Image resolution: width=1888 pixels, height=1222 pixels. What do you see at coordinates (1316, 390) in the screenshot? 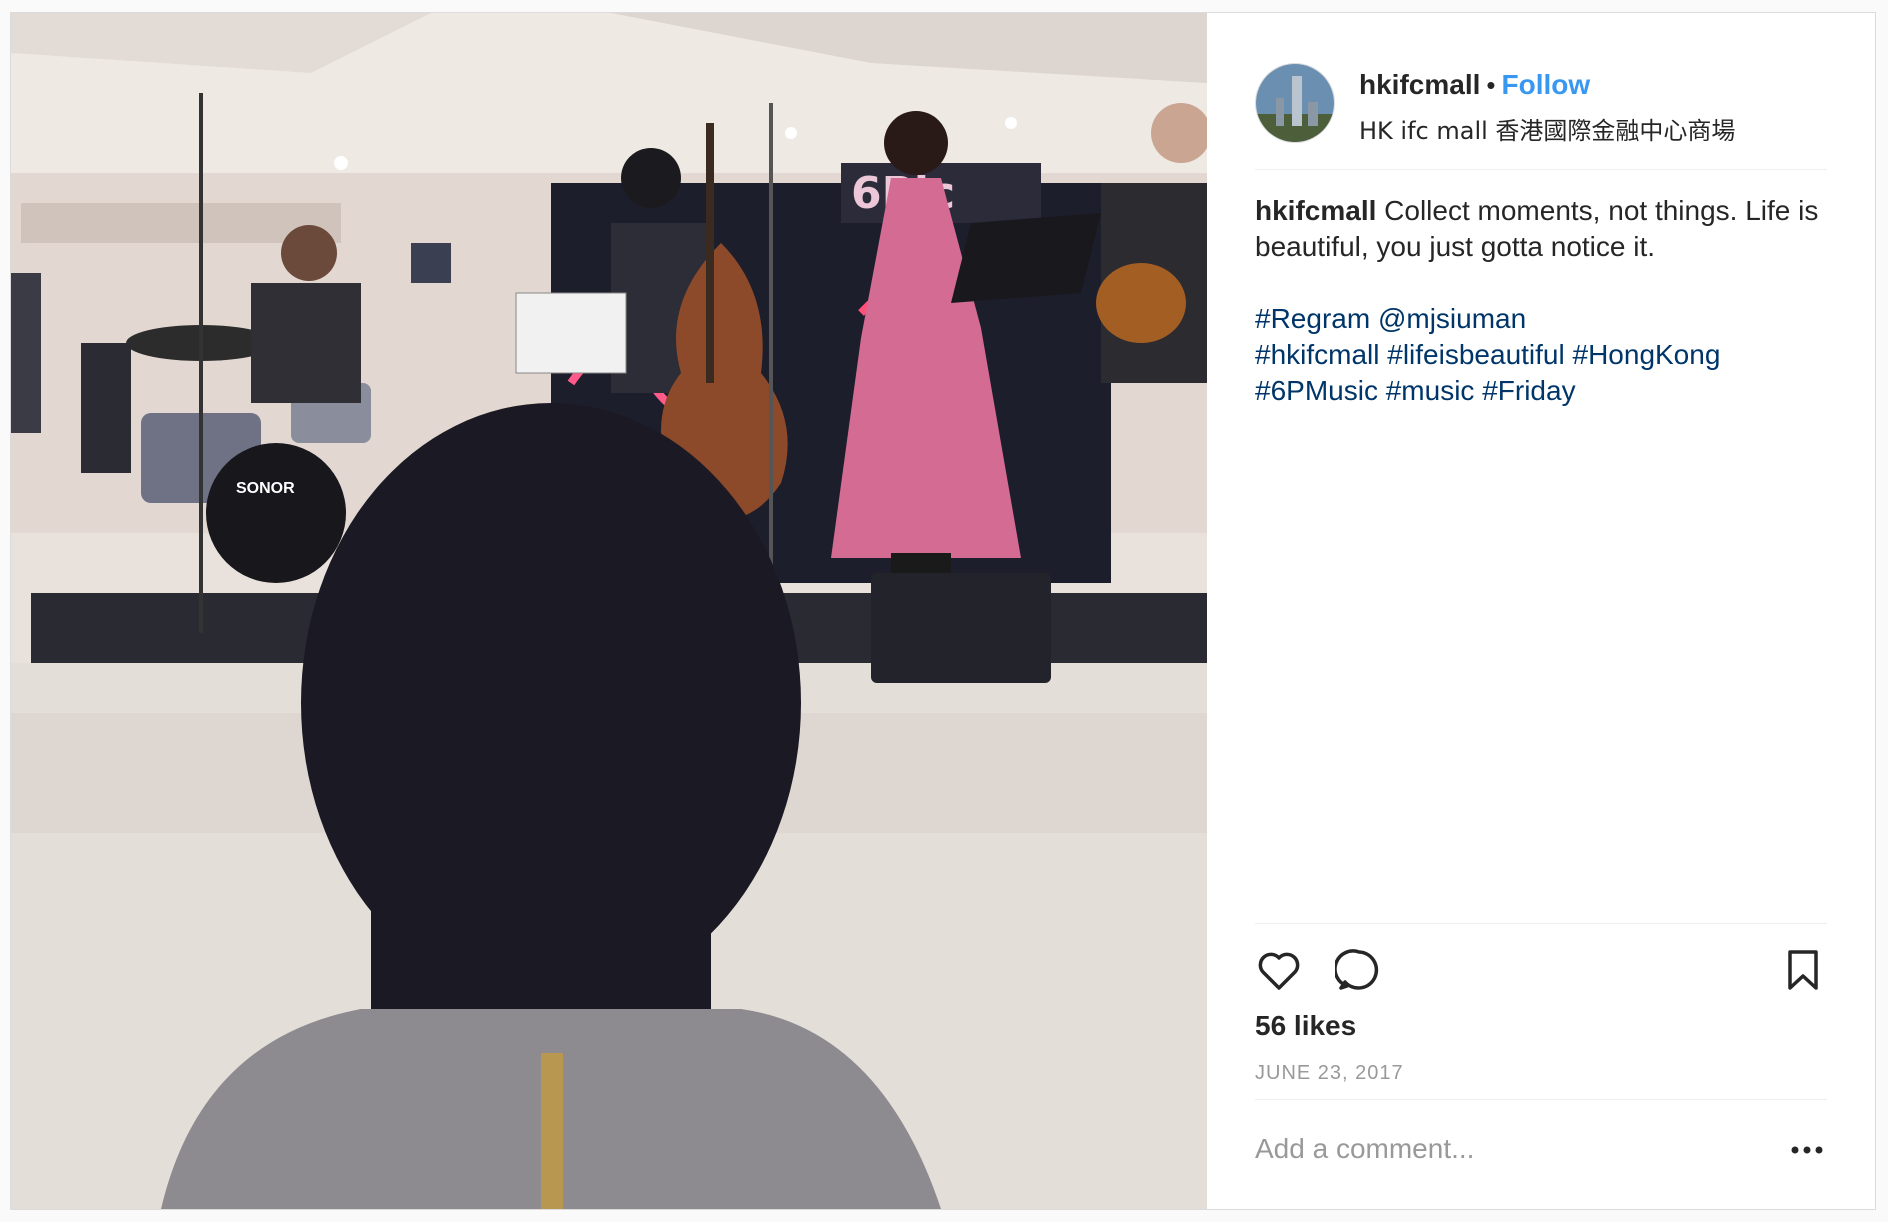
I see `hashtag-link: #6PMusic` at bounding box center [1316, 390].